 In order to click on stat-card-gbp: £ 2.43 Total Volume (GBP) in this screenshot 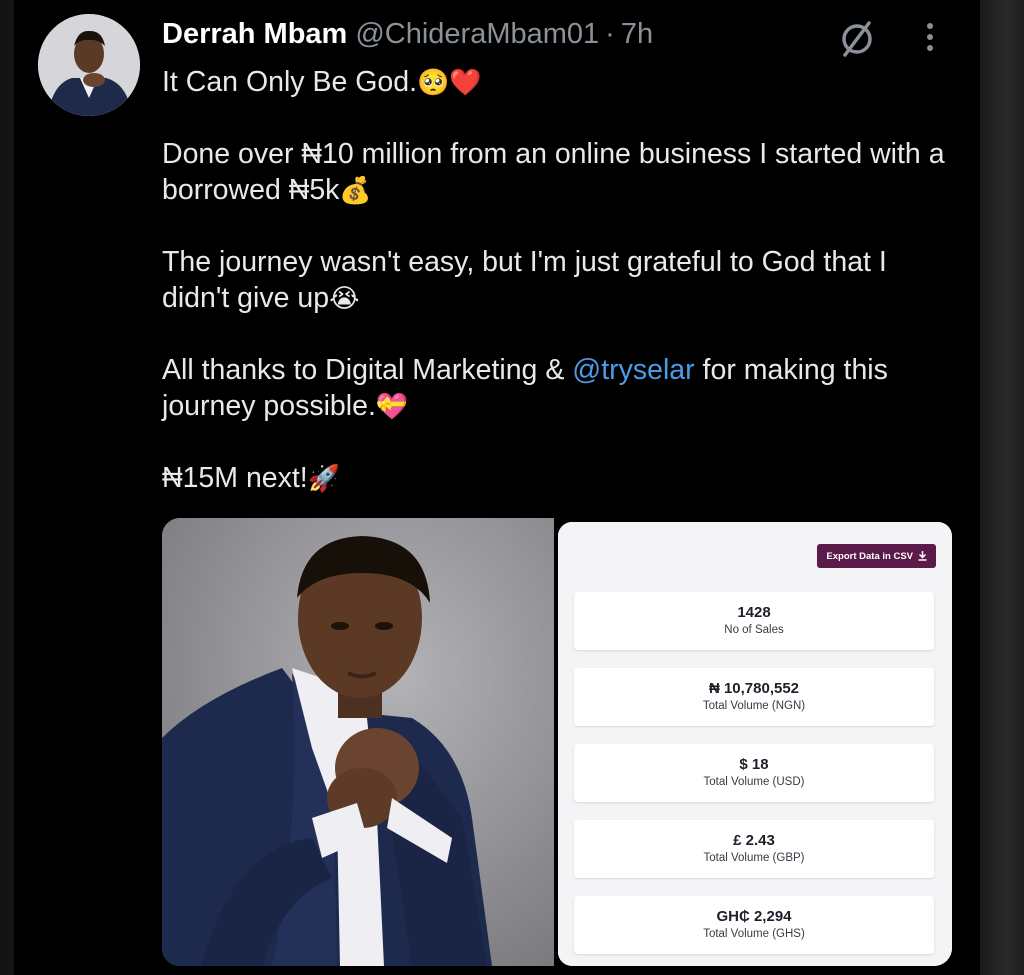, I will do `click(754, 849)`.